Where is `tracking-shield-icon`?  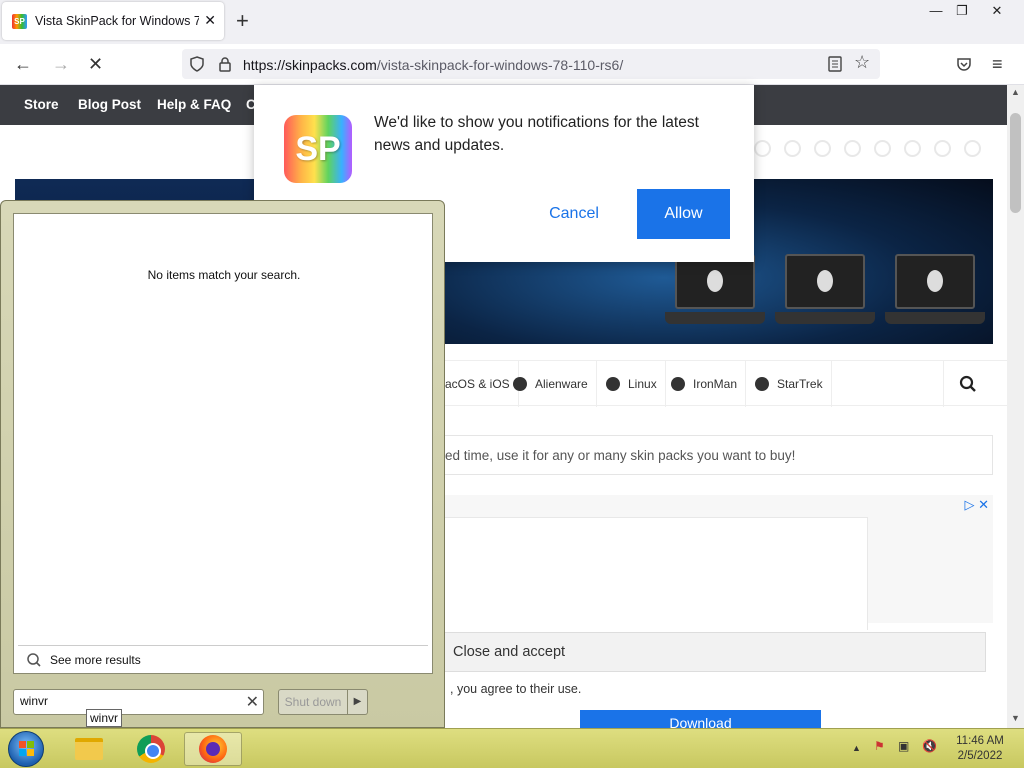
tracking-shield-icon is located at coordinates (197, 64).